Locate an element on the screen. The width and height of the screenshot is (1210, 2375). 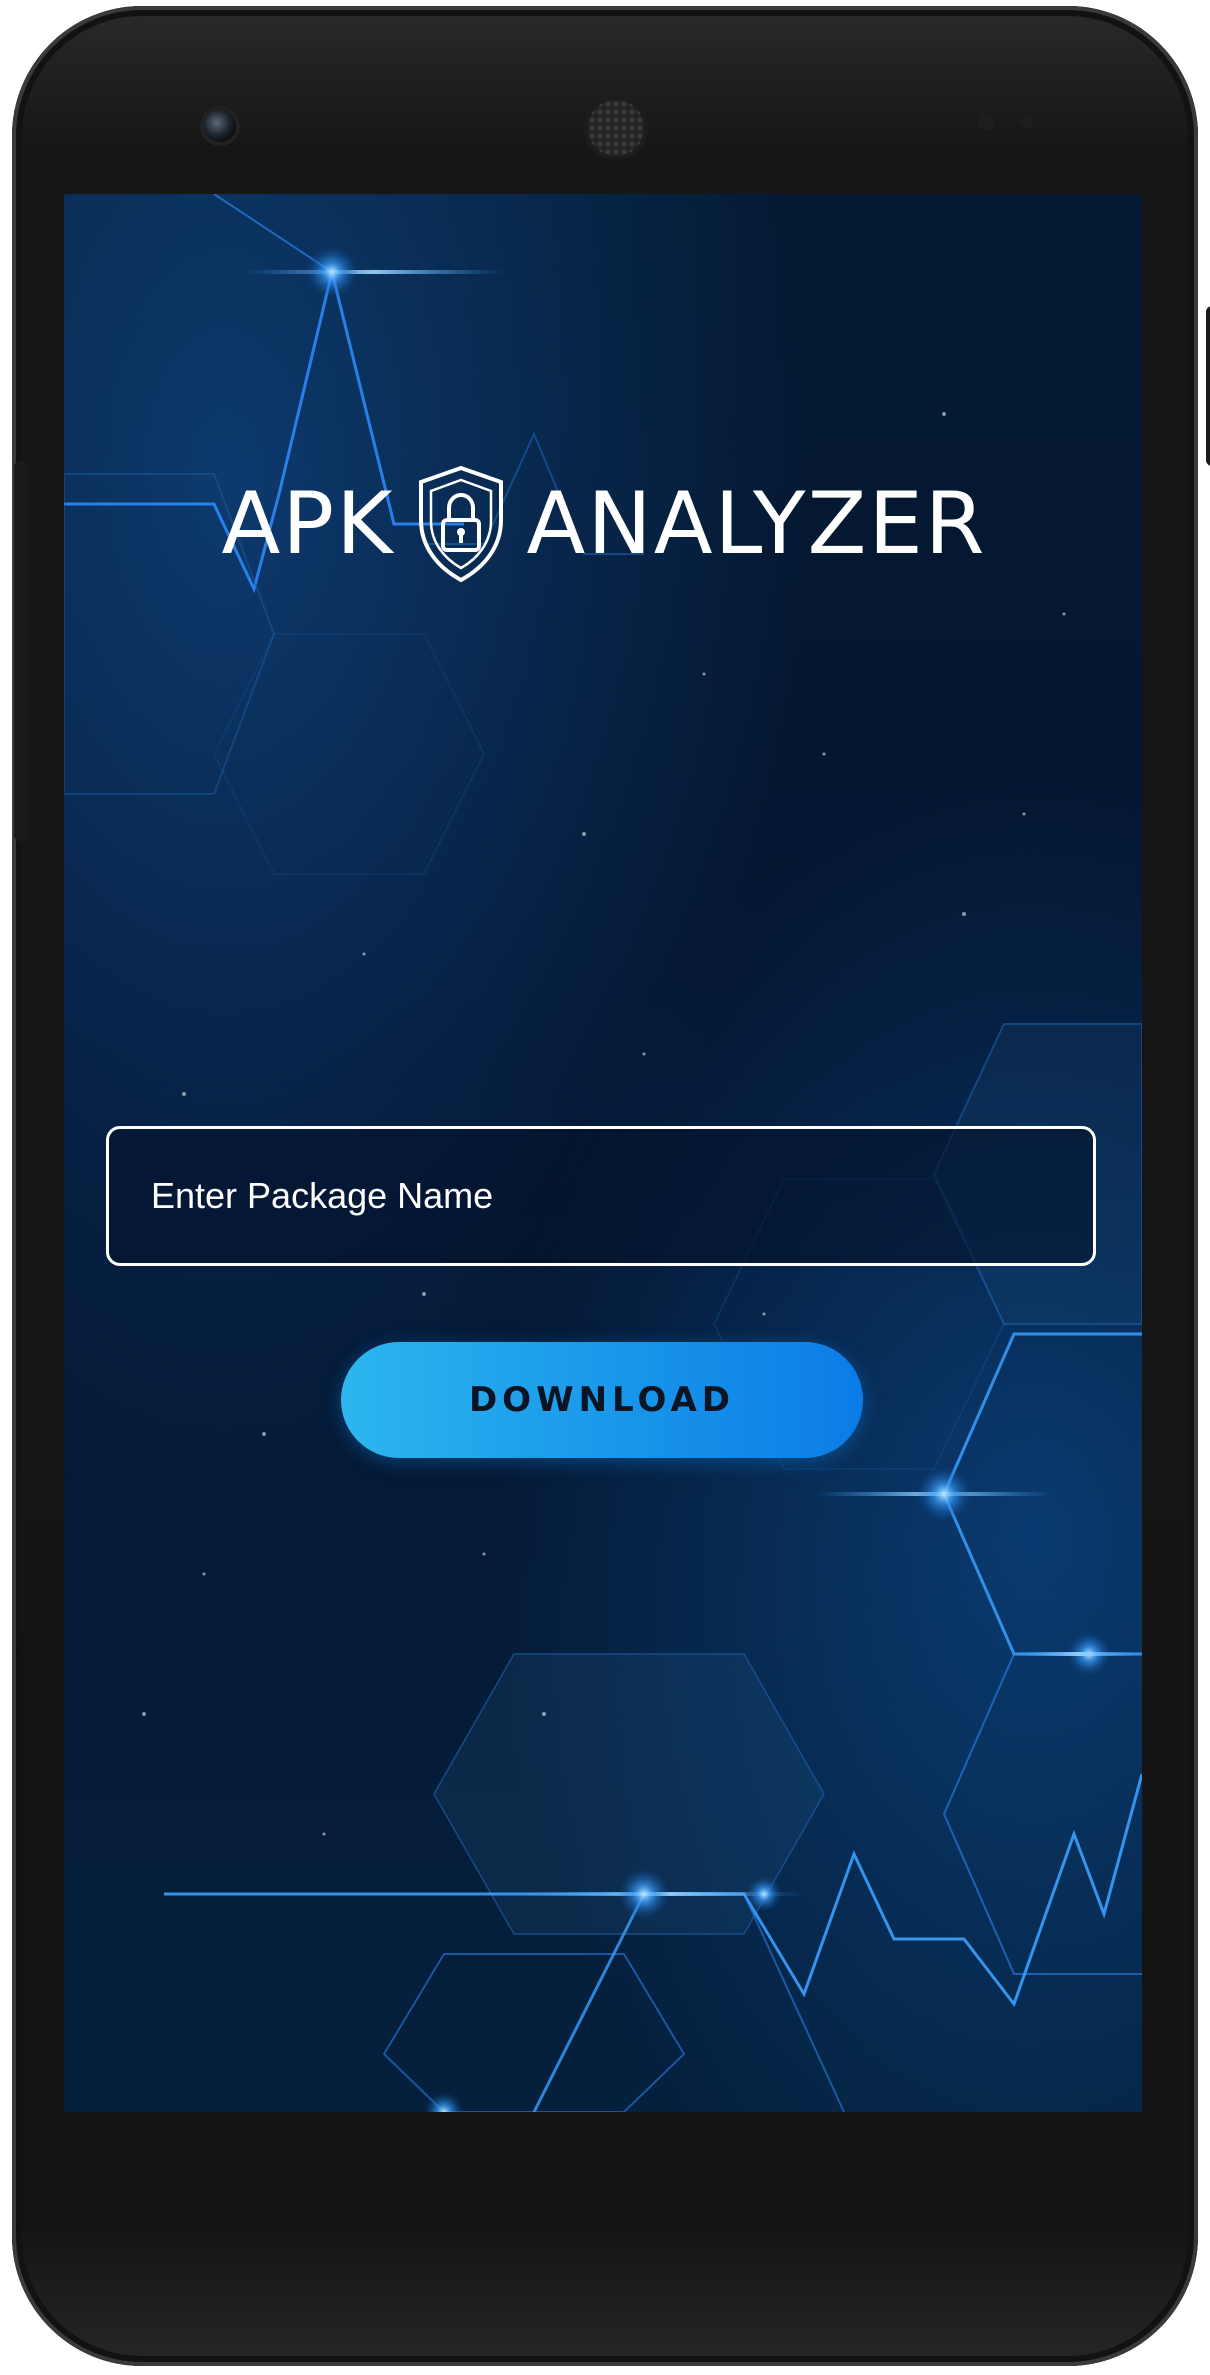
volume-button is located at coordinates (21, 651).